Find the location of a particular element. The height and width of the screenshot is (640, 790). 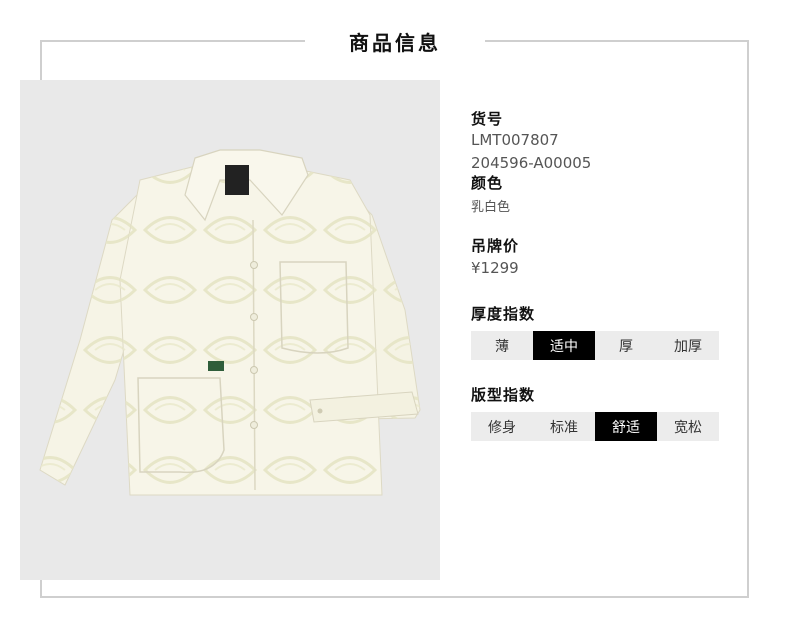

color-value: 乳白色 is located at coordinates (491, 207).